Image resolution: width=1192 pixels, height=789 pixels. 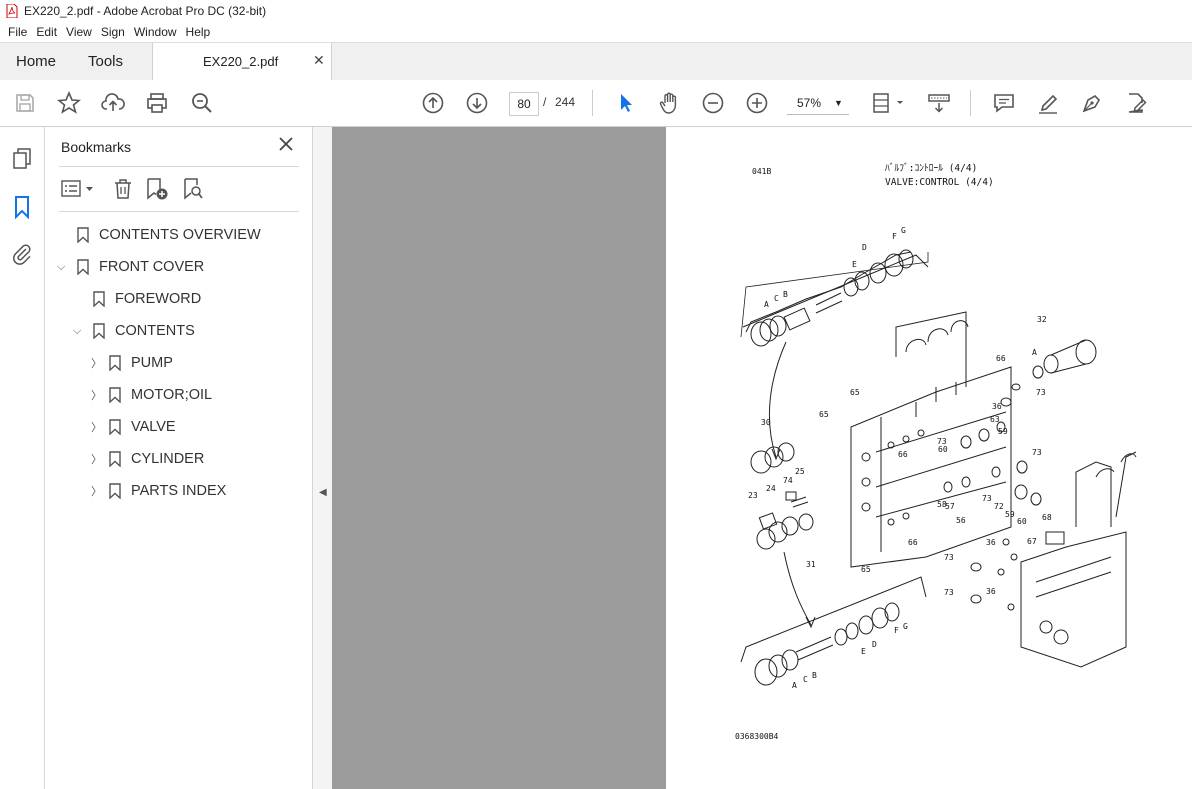 What do you see at coordinates (96, 147) in the screenshot?
I see `bookmarks-panel-title: Bookmarks` at bounding box center [96, 147].